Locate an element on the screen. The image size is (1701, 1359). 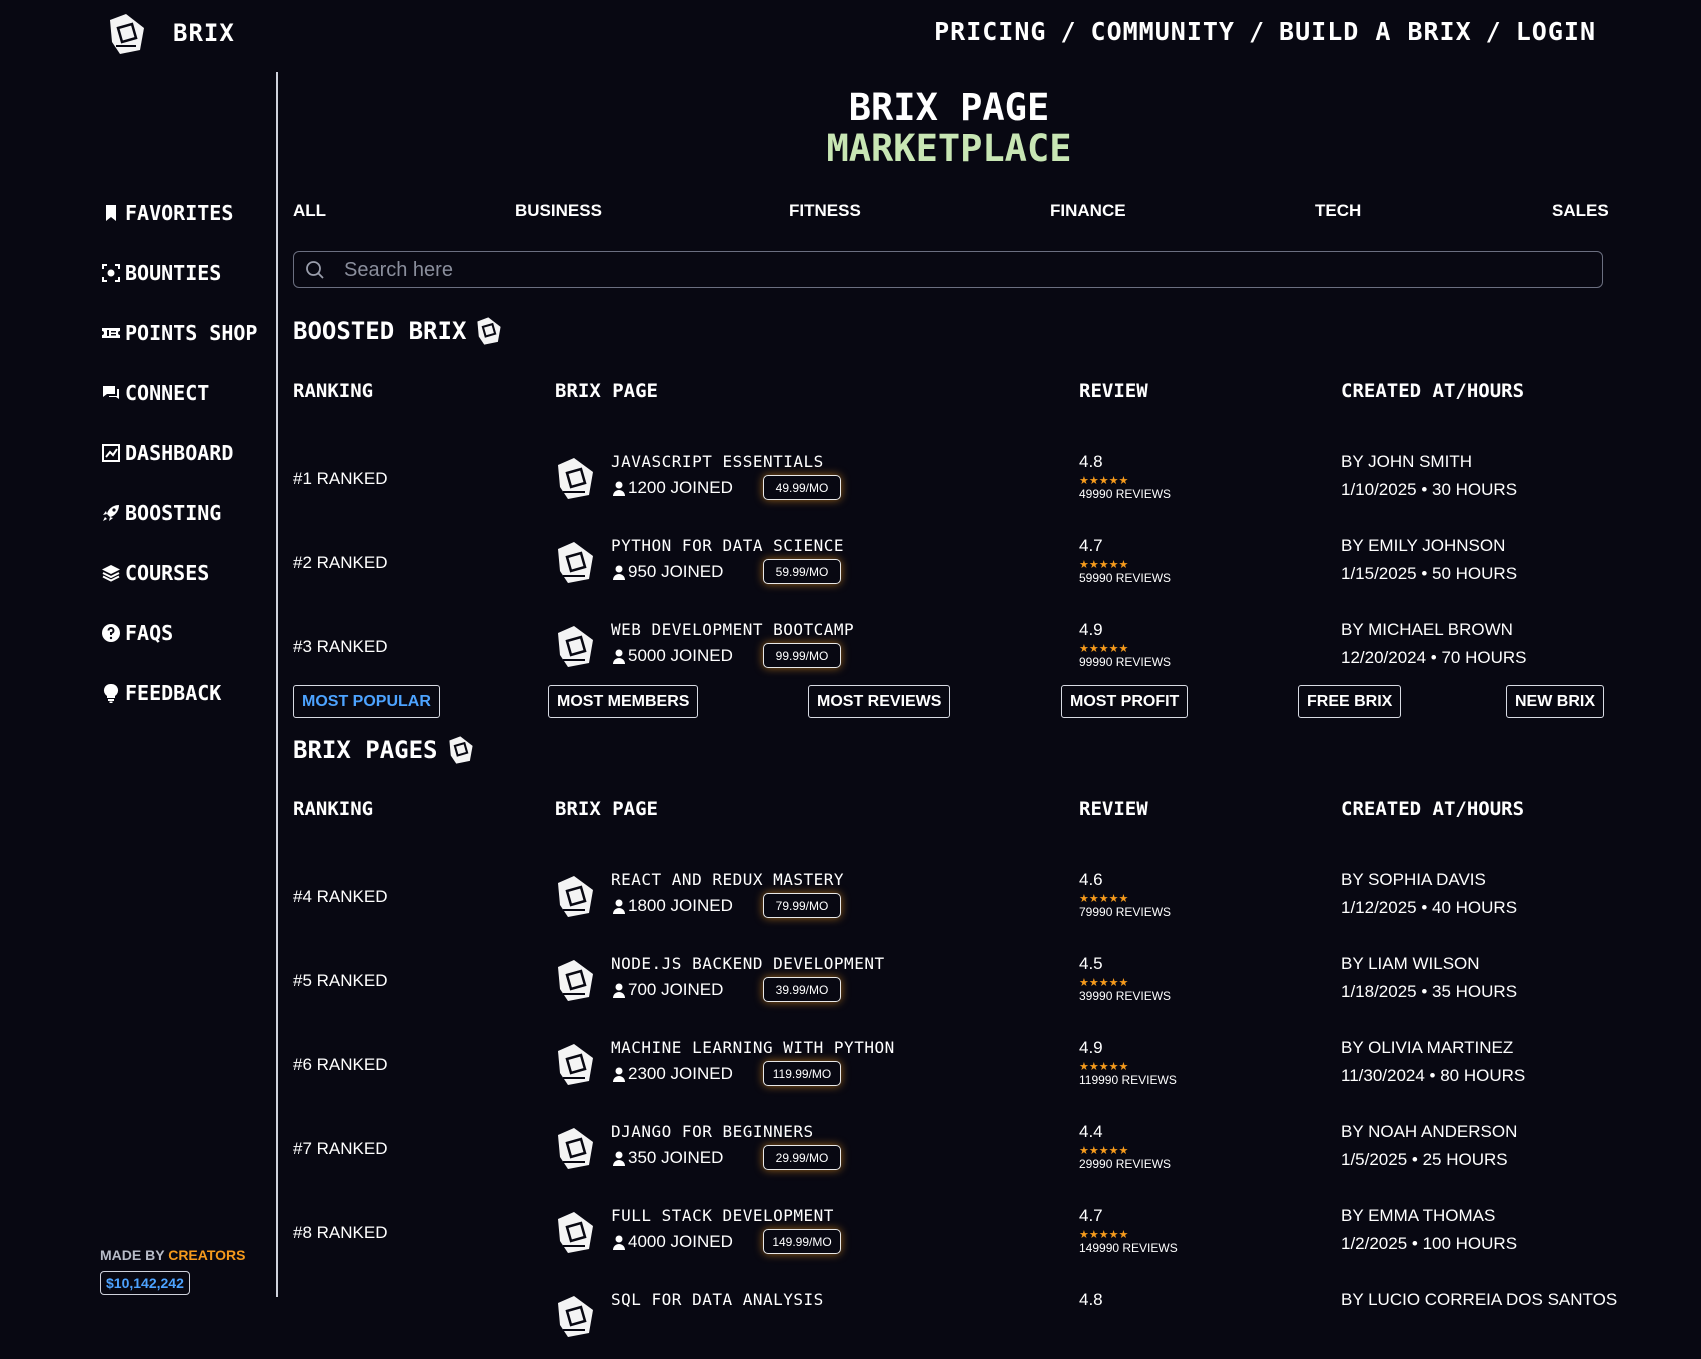
joined-count: 350 JOINED is located at coordinates (667, 1158).